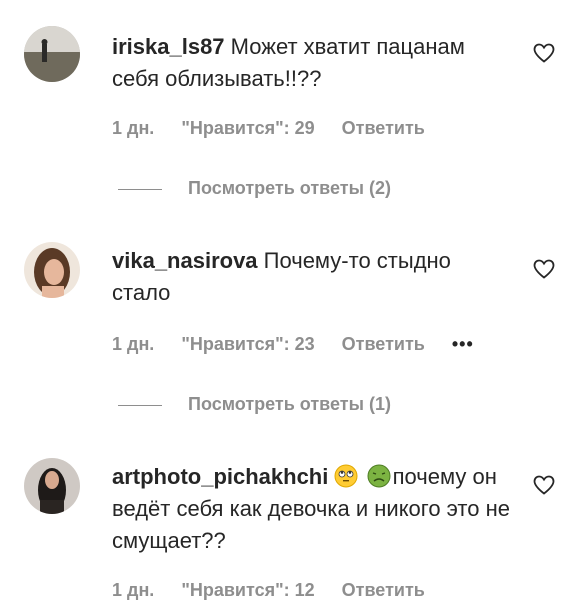  I want to click on nauseated-face-icon, so click(379, 476).